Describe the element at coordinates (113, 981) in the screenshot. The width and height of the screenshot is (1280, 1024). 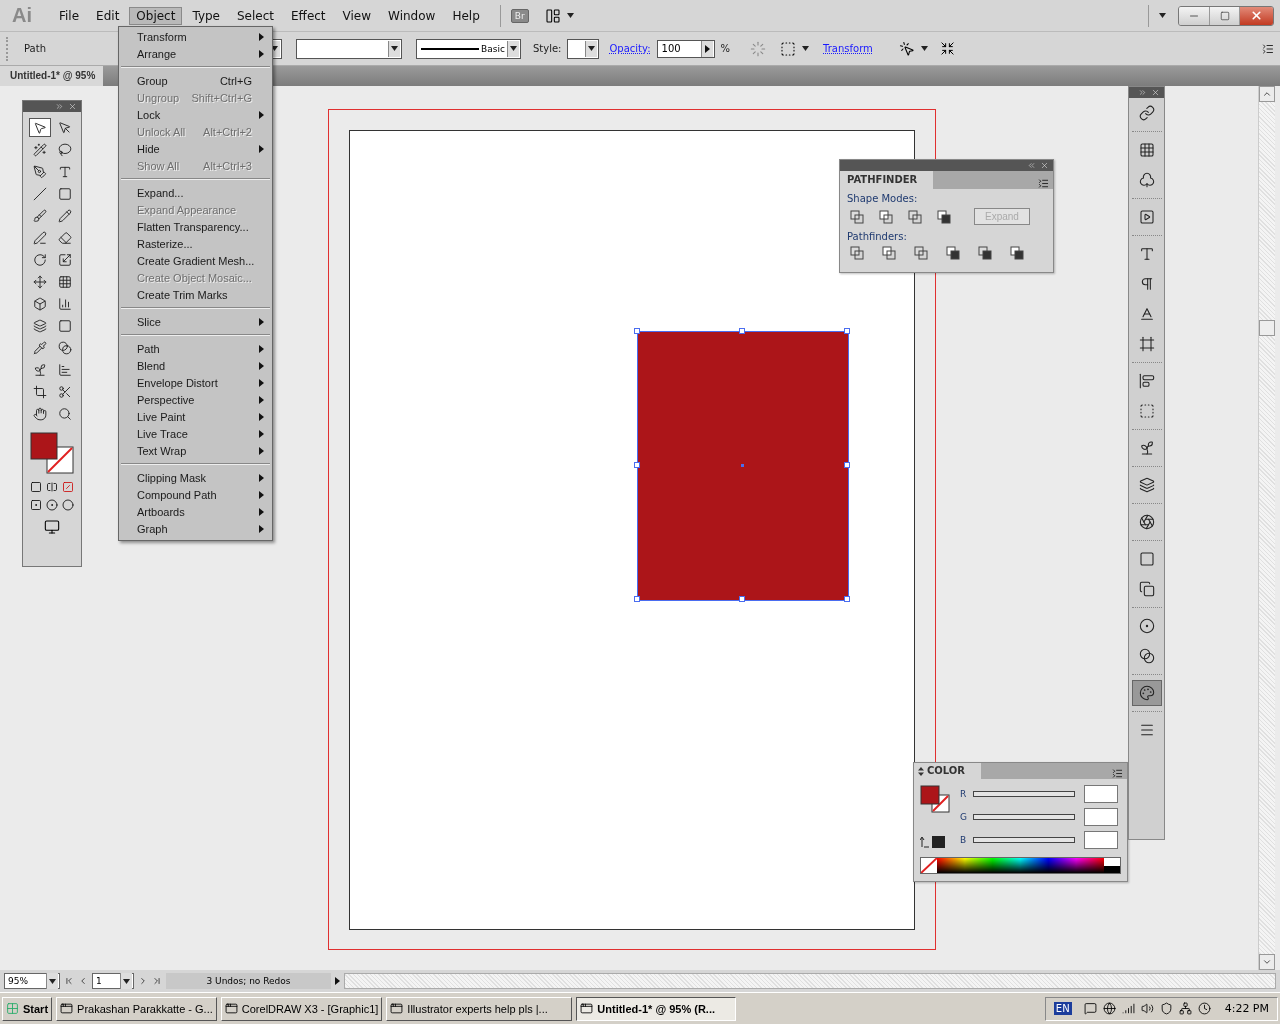
I see `artboard-field: 1` at that location.